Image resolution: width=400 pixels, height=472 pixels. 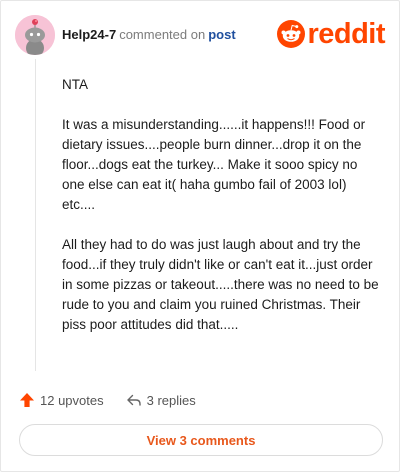 I want to click on upvote-button: 12 upvotes, so click(x=61, y=400).